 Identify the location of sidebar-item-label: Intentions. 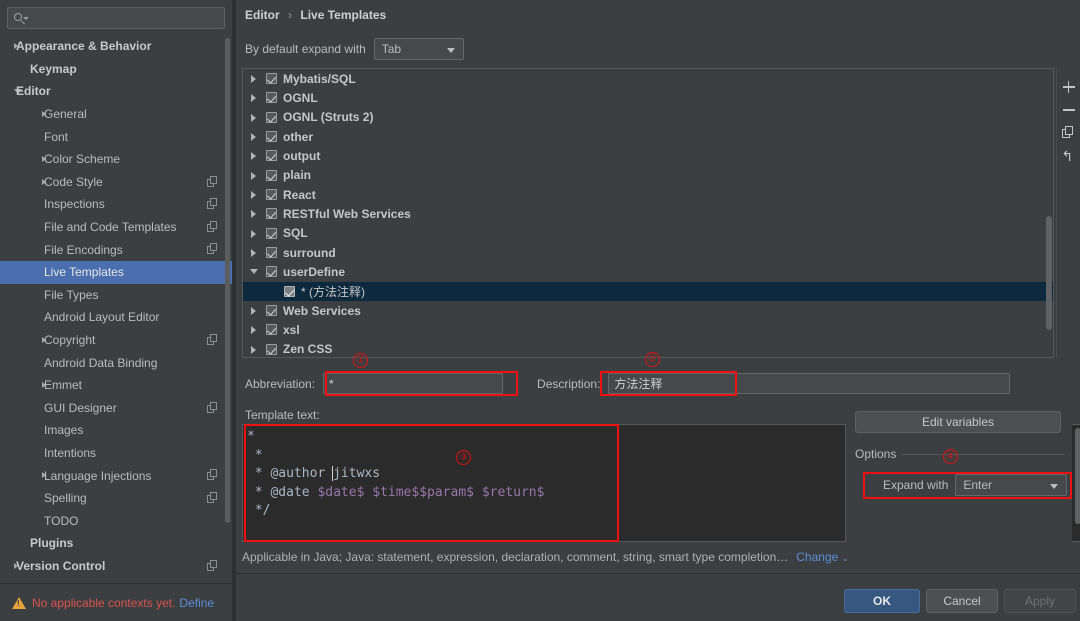
(70, 452).